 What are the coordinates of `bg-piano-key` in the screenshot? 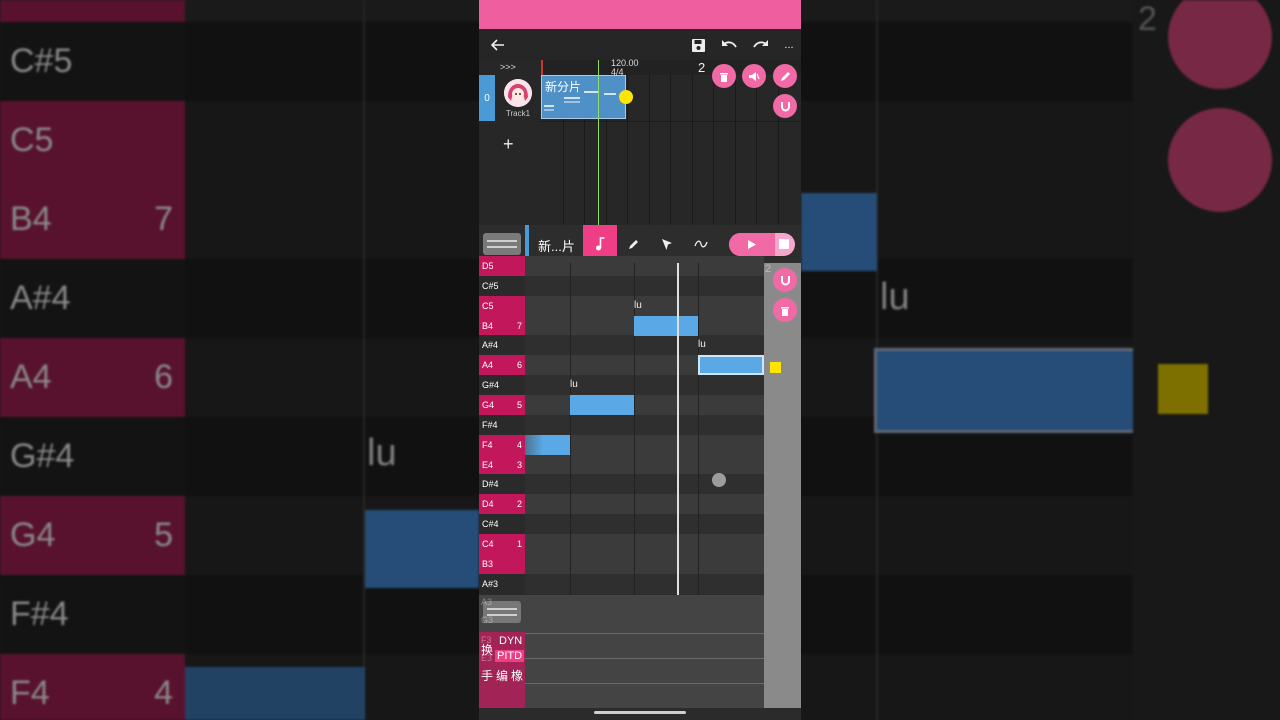 It's located at (92, 11).